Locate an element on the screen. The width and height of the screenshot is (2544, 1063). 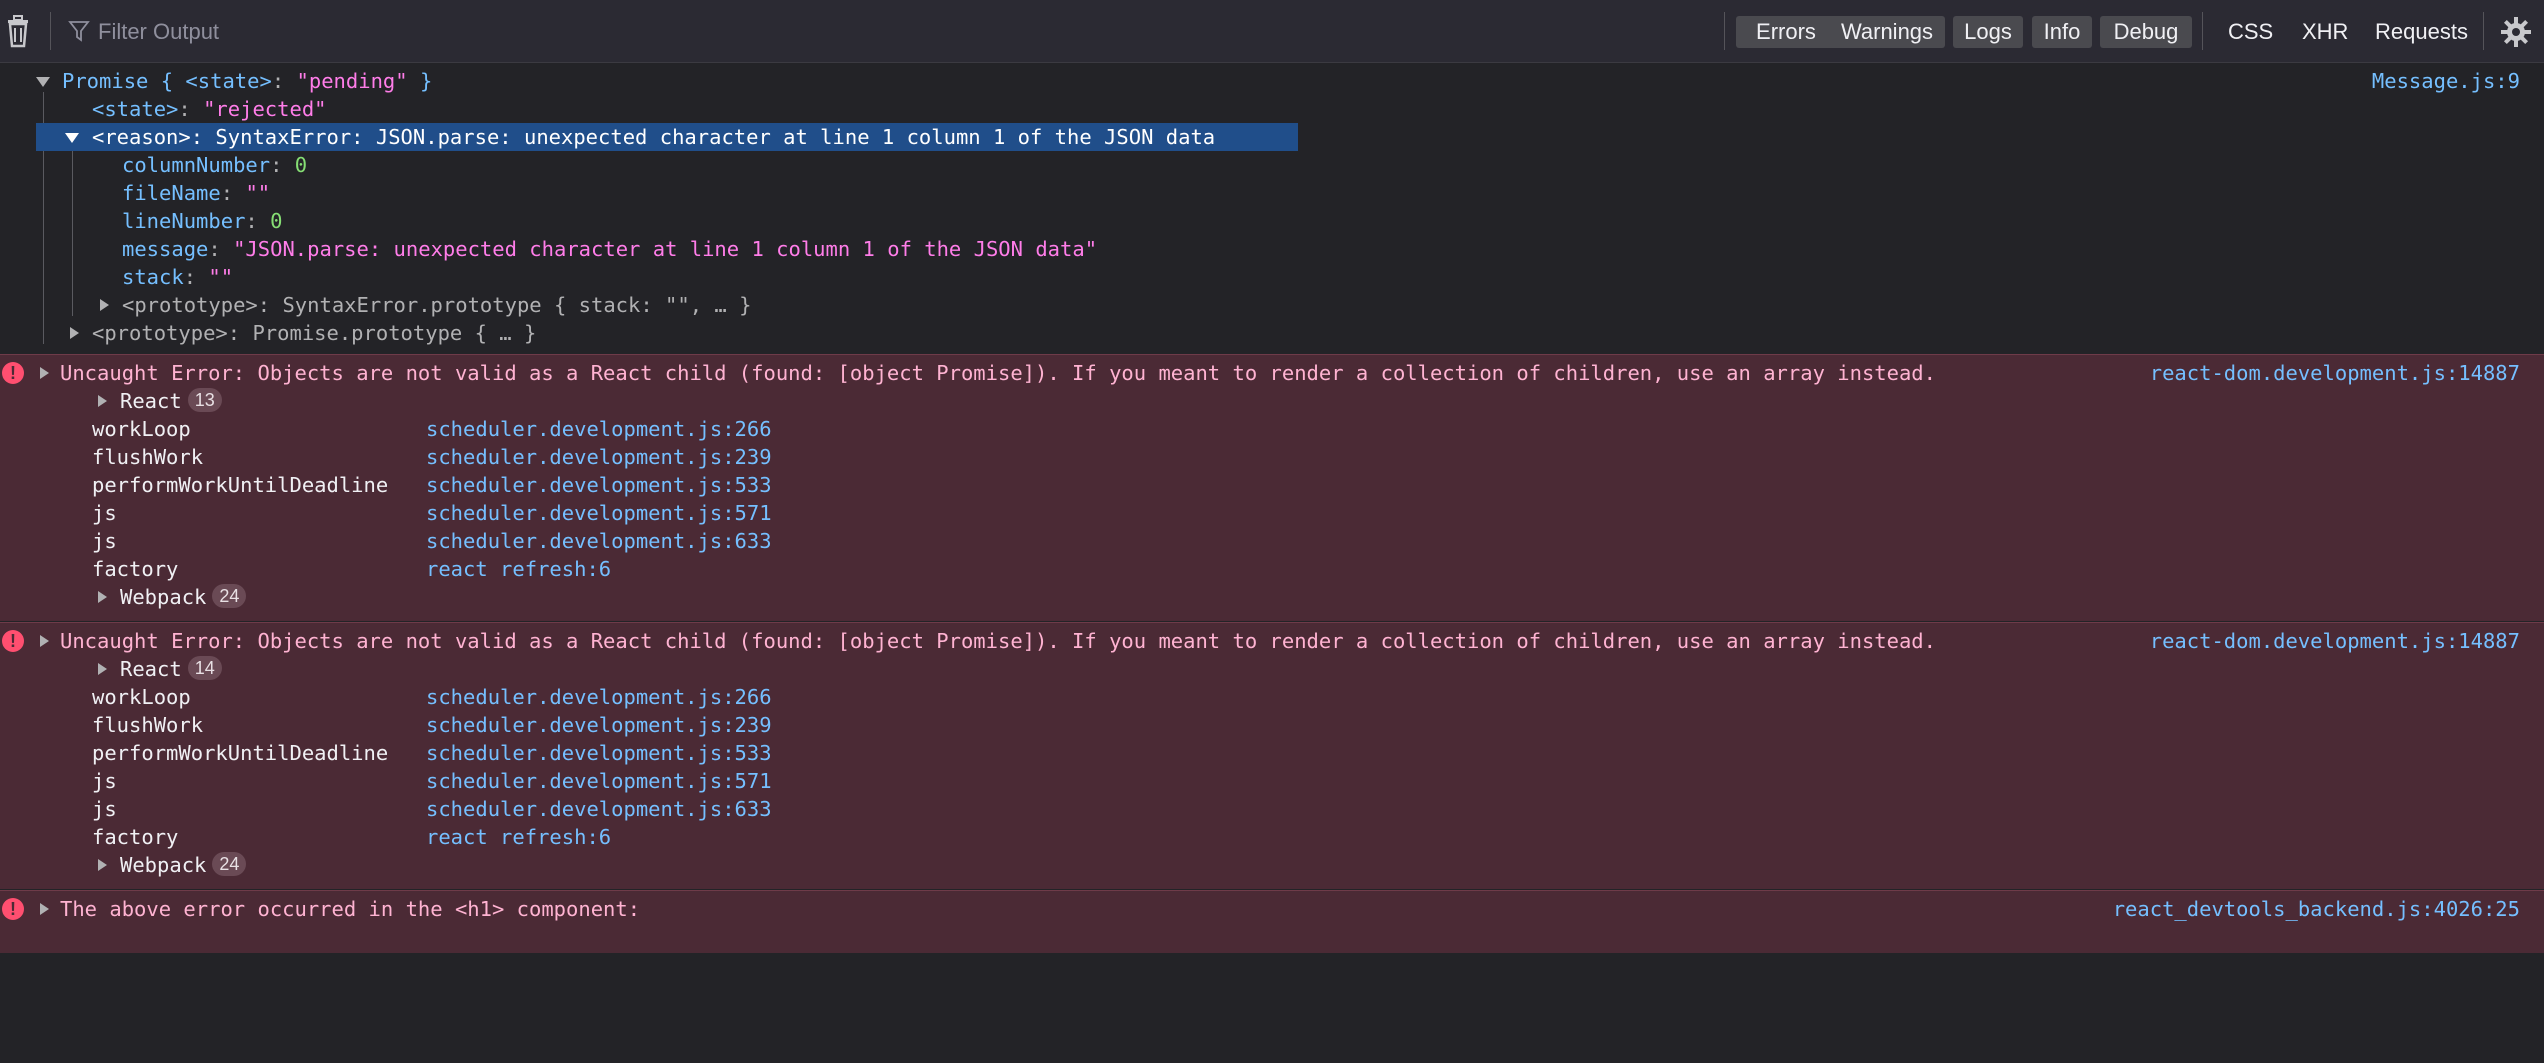
frame-count-badge: 14 is located at coordinates (204, 668).